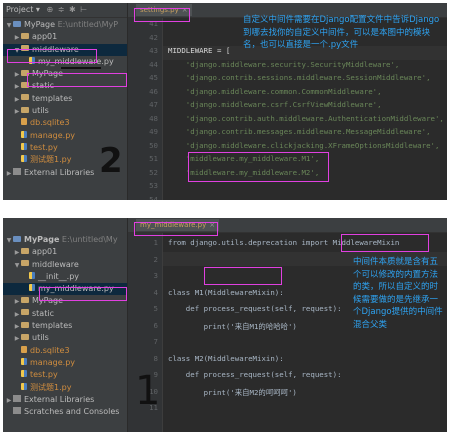 This screenshot has width=450, height=435. Describe the element at coordinates (65, 375) in the screenshot. I see `tree-item-test-py: test.py` at that location.